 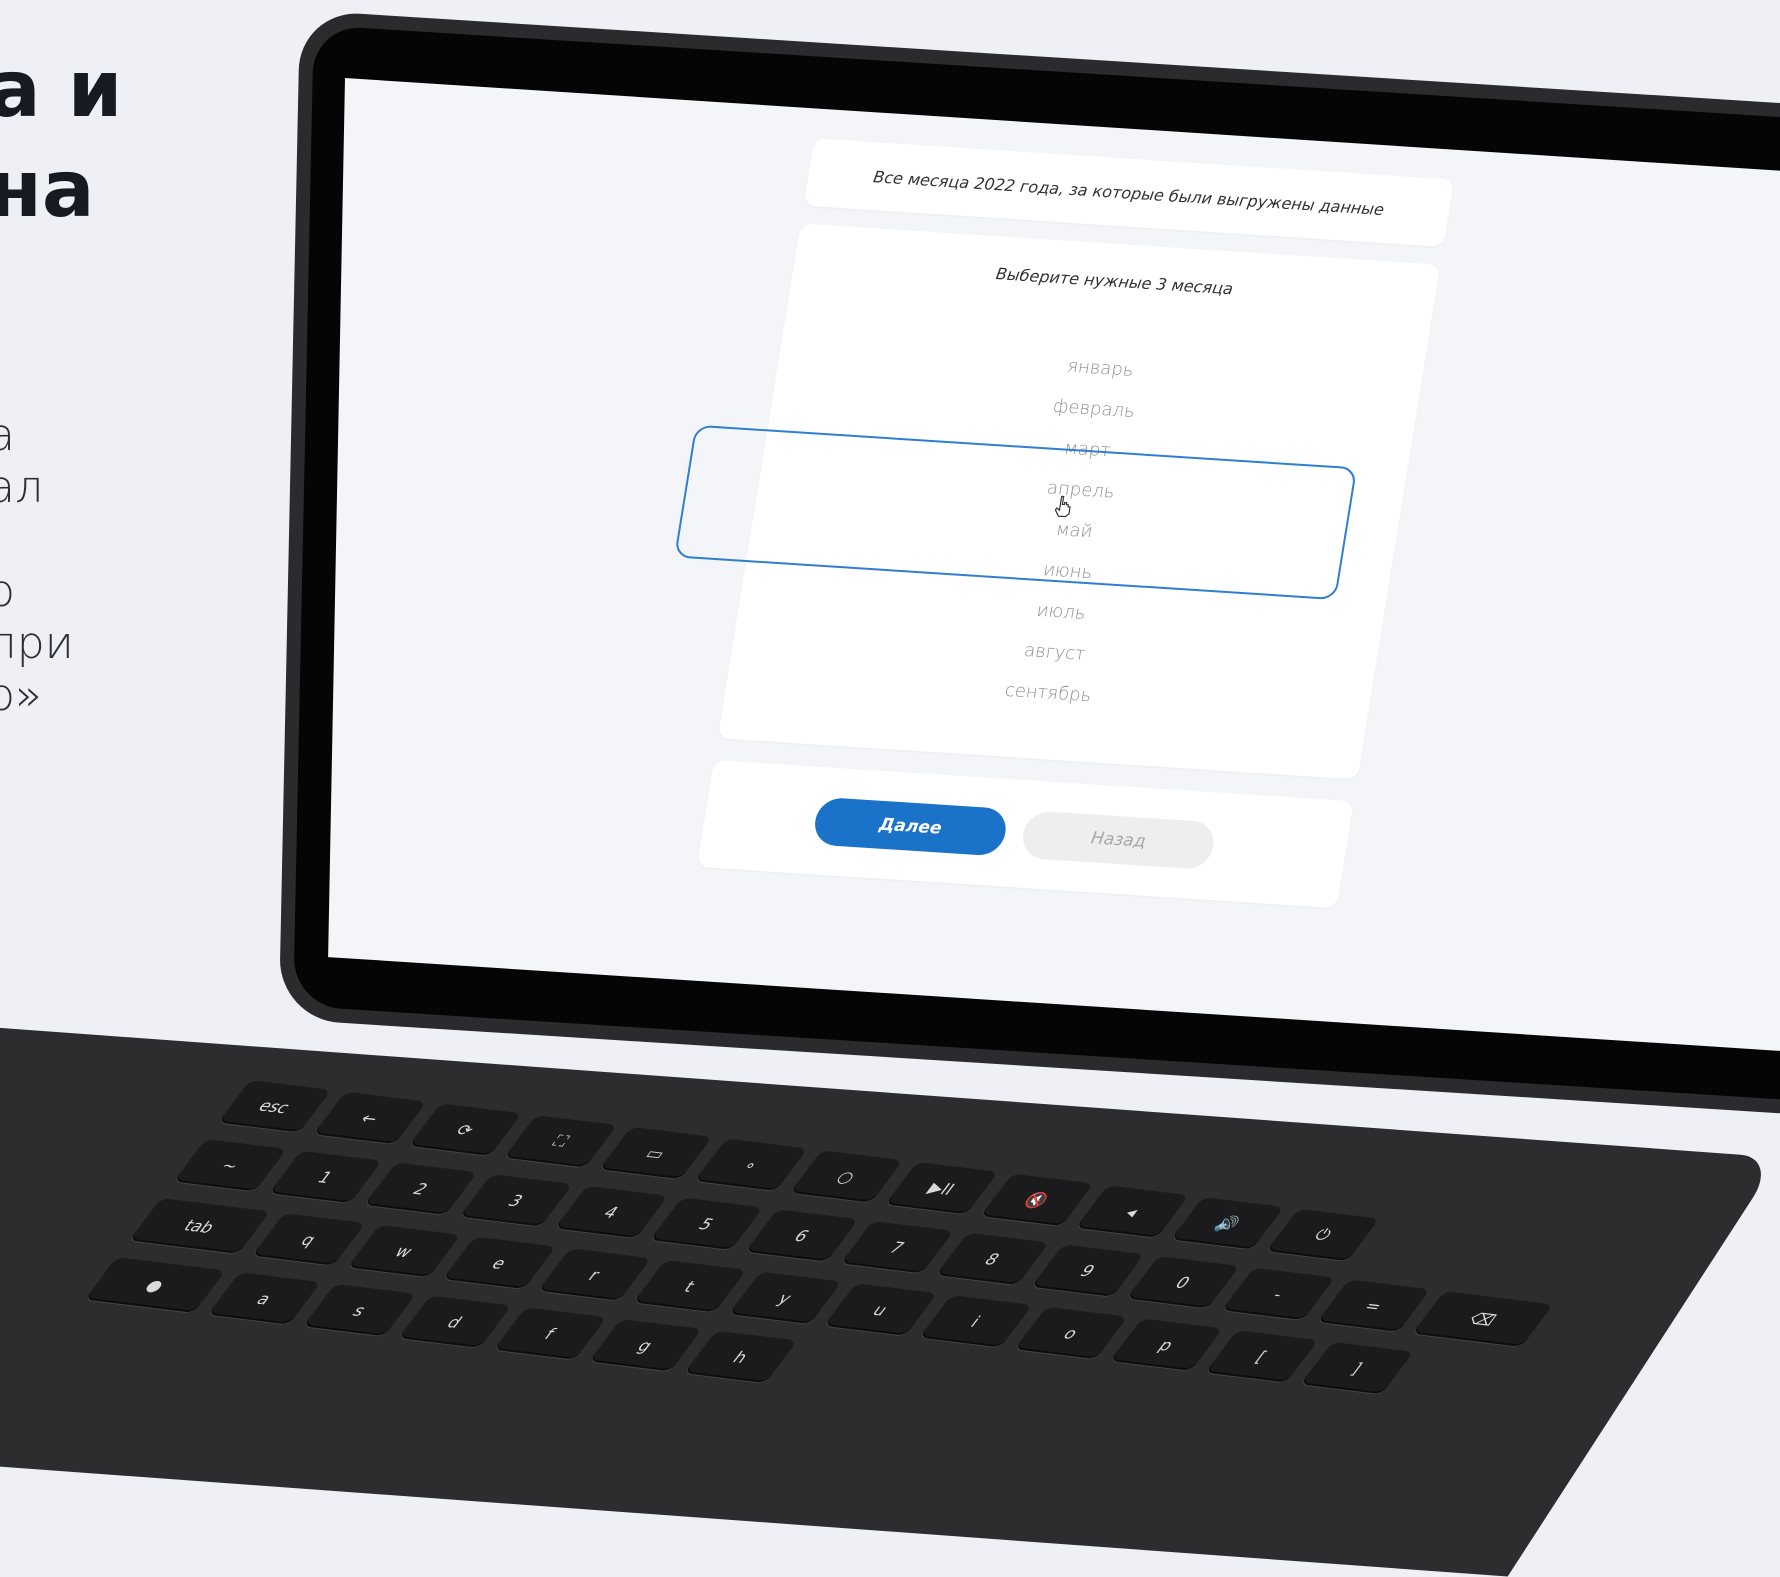 I want to click on key-e: e, so click(x=499, y=1262).